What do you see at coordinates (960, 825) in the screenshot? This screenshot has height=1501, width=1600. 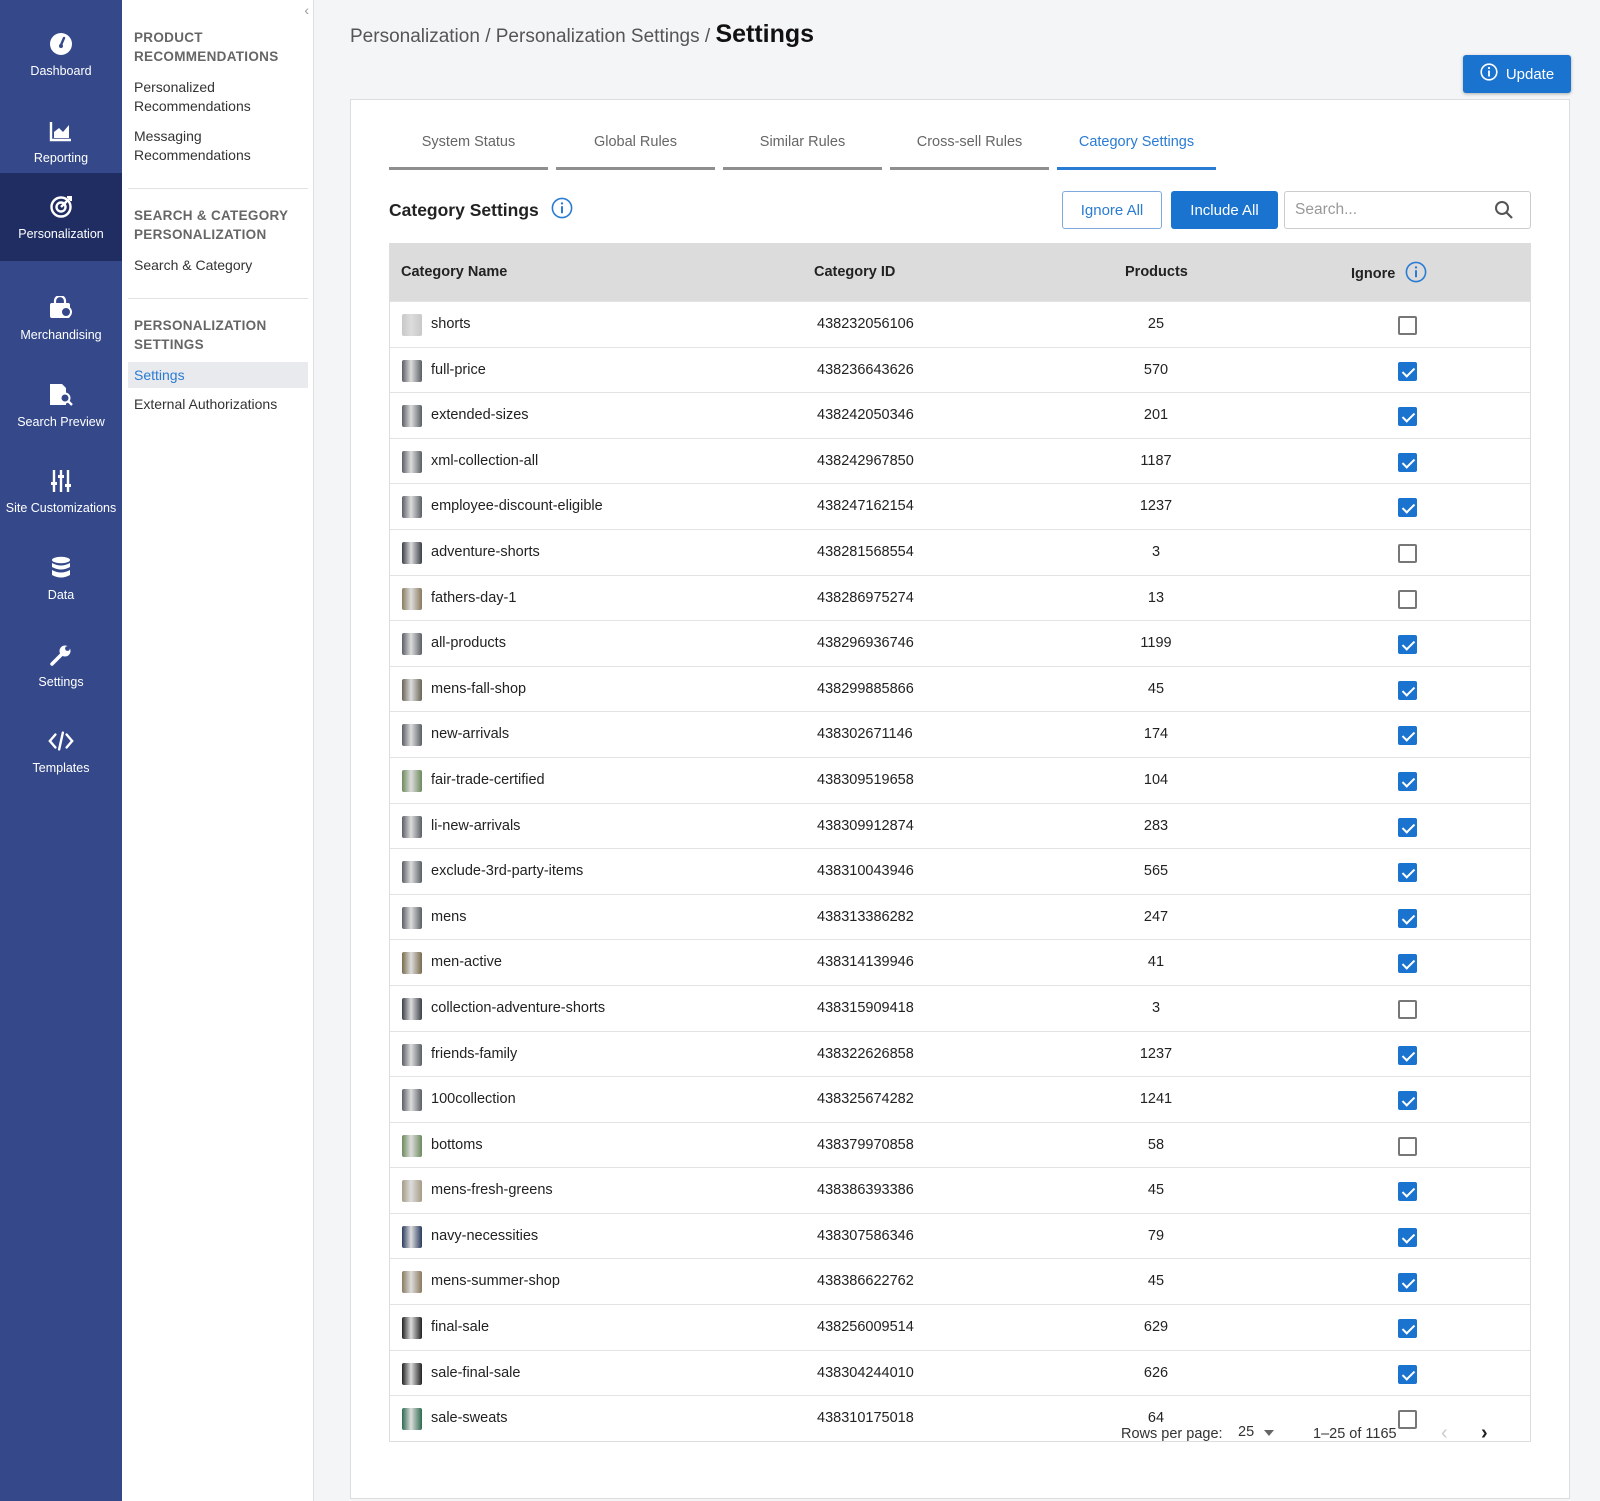 I see `table-row: li-new-arrivals 438309912874 283` at bounding box center [960, 825].